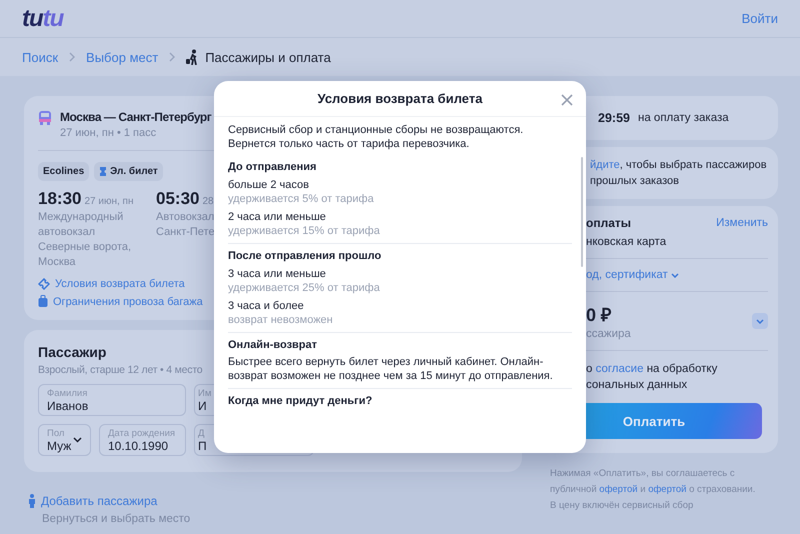 This screenshot has height=534, width=800. What do you see at coordinates (64, 171) in the screenshot?
I see `carrier-tag: Ecolines` at bounding box center [64, 171].